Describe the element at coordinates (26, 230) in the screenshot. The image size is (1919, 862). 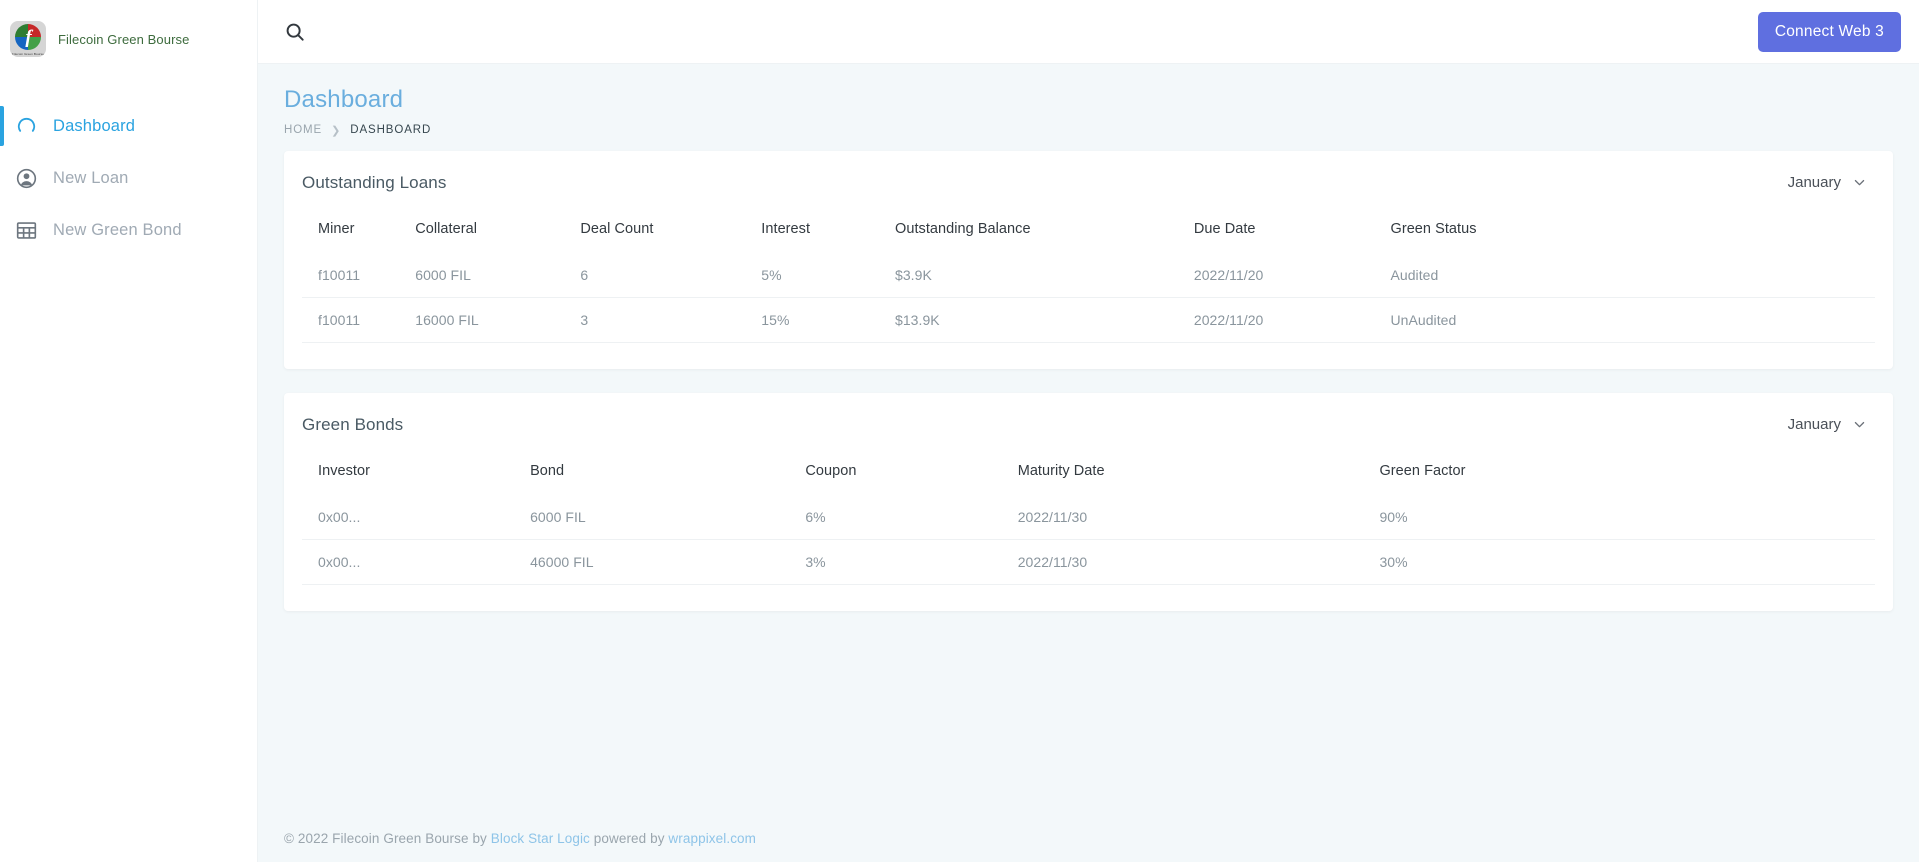
I see `grid-table-icon` at that location.